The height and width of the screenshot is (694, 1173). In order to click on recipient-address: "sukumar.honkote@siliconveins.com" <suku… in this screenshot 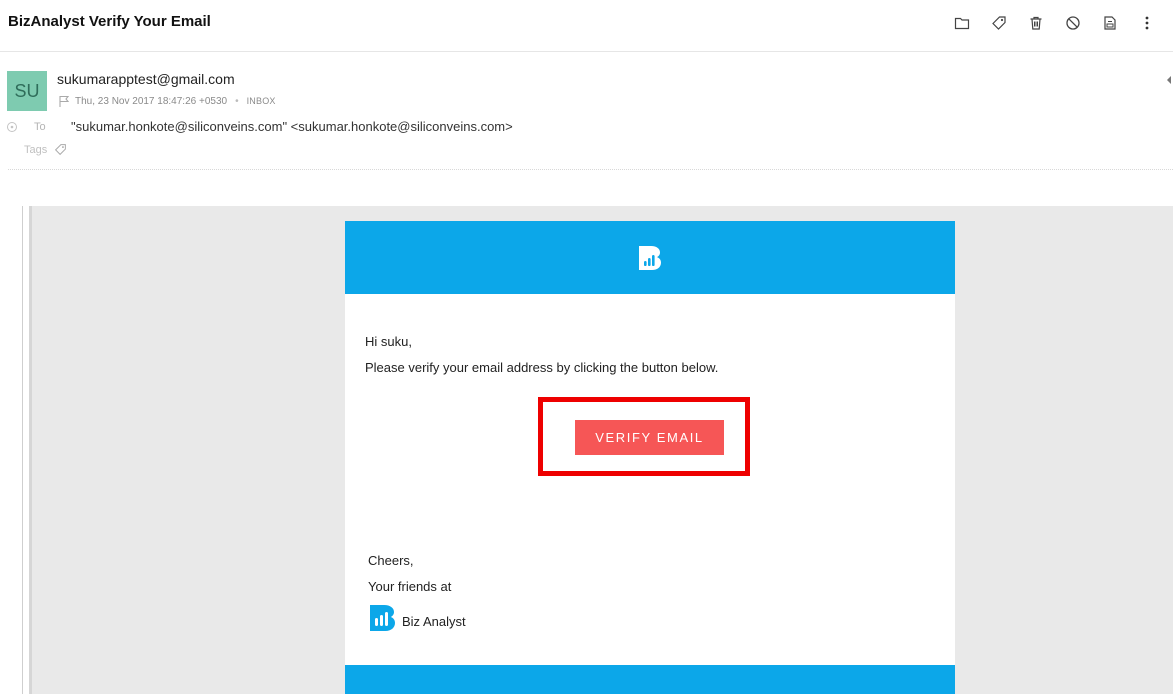, I will do `click(292, 126)`.